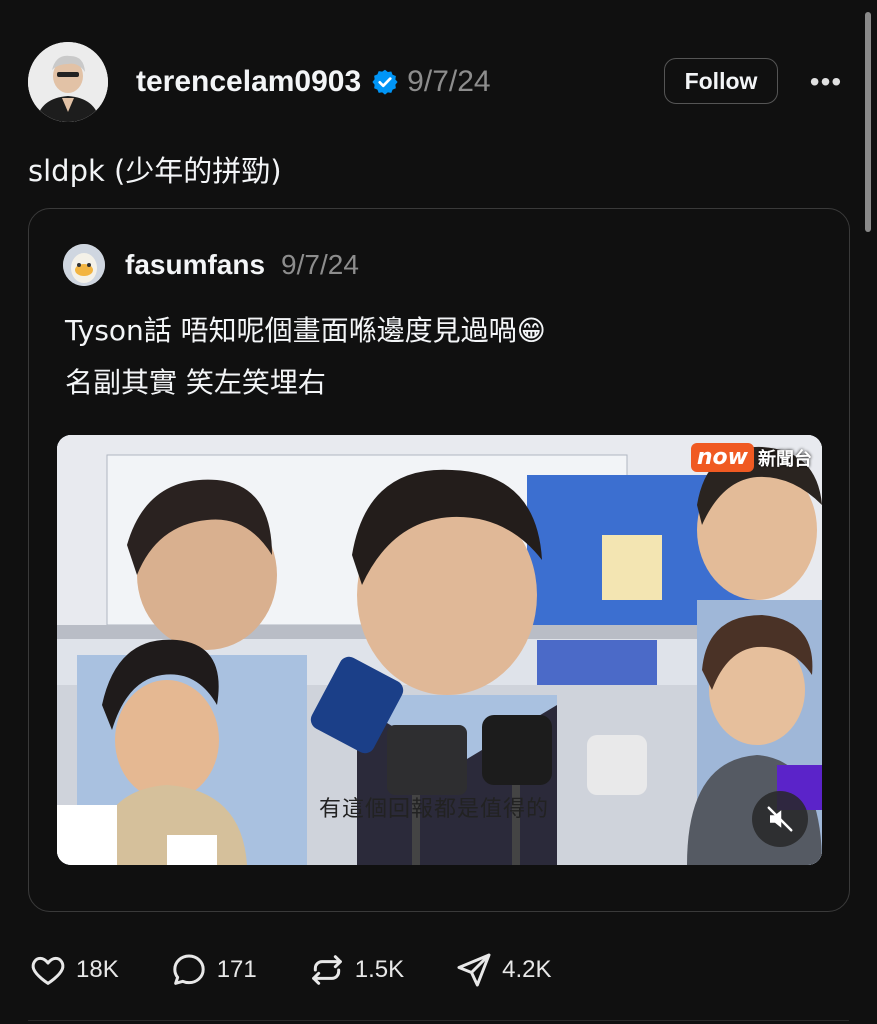 The width and height of the screenshot is (877, 1024). What do you see at coordinates (68, 82) in the screenshot?
I see `author-avatar` at bounding box center [68, 82].